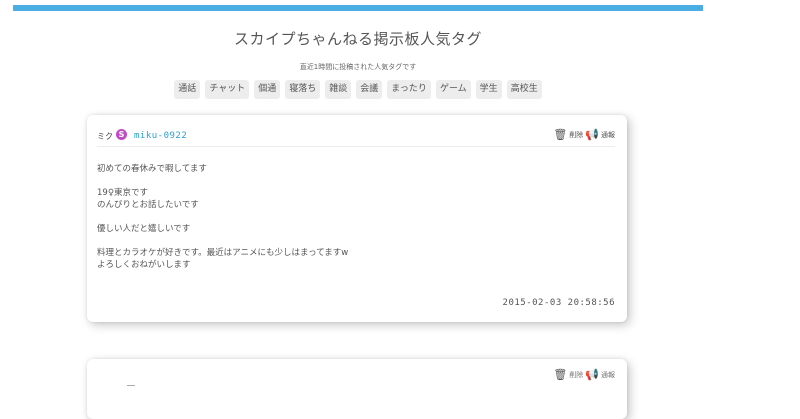 The width and height of the screenshot is (800, 419). I want to click on tag-item: 学生, so click(488, 89).